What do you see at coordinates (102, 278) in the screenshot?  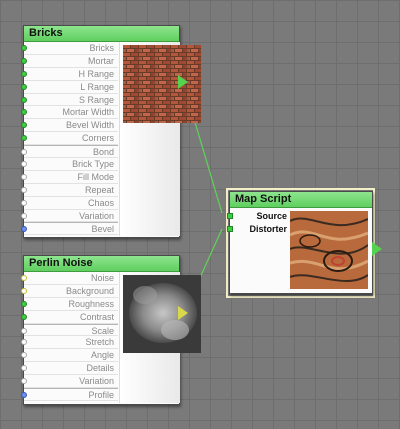 I see `port-label: Noise` at bounding box center [102, 278].